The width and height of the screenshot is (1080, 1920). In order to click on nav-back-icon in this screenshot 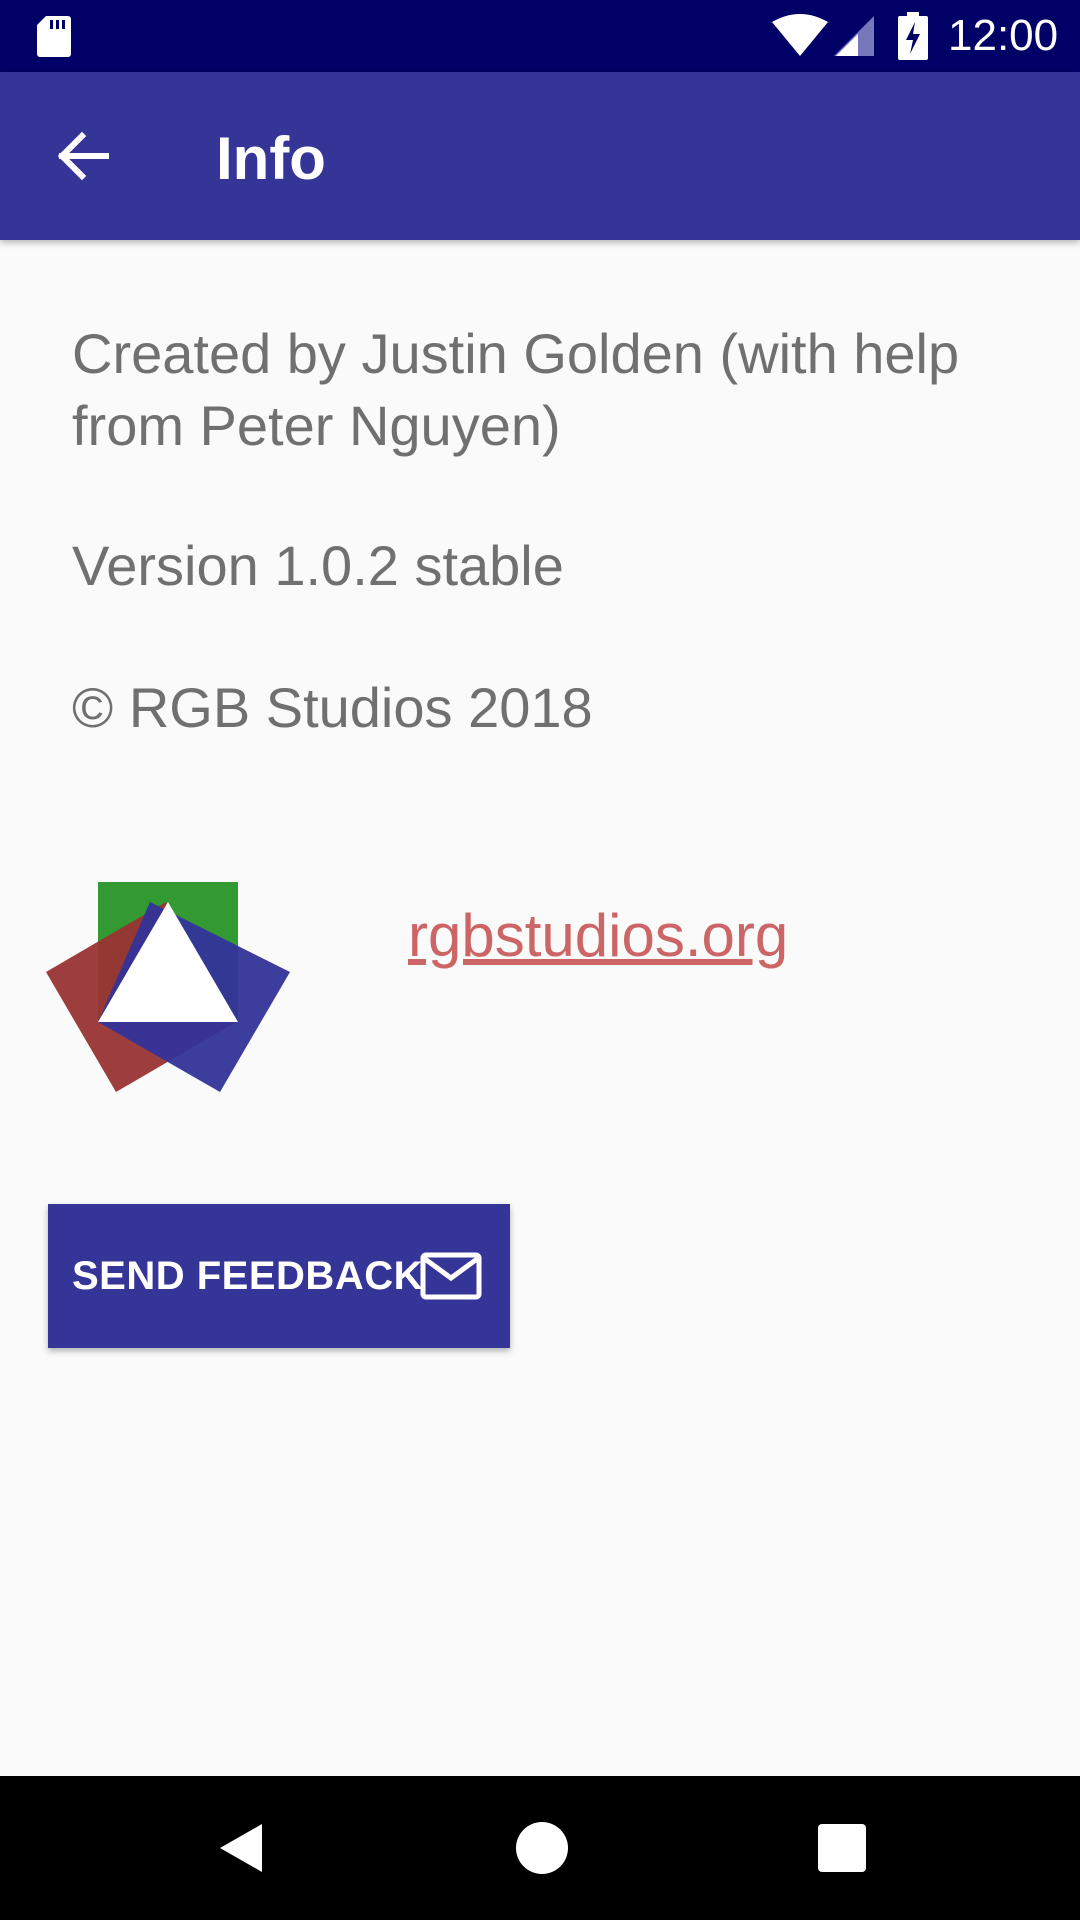, I will do `click(242, 1848)`.